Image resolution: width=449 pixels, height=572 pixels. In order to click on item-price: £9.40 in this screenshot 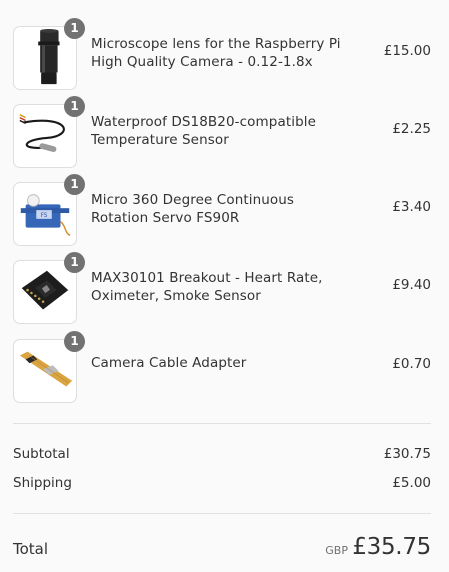, I will do `click(411, 285)`.